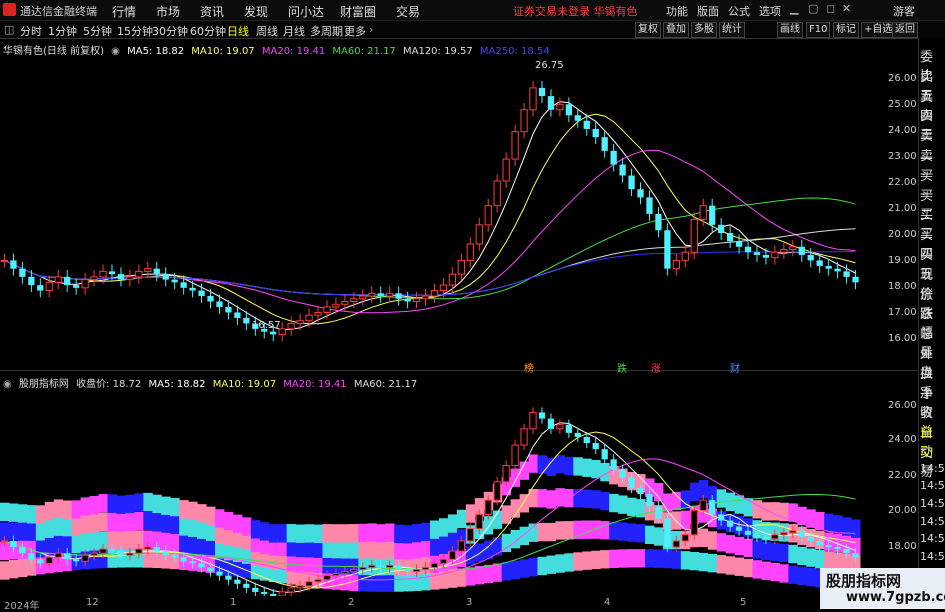 This screenshot has width=945, height=612. I want to click on period-tab: 60分钟, so click(208, 31).